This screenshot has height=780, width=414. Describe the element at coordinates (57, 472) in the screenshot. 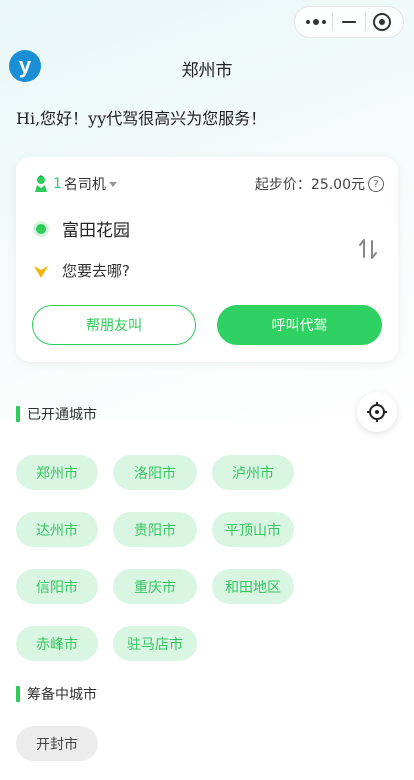

I see `city-chip: 郑州市` at that location.